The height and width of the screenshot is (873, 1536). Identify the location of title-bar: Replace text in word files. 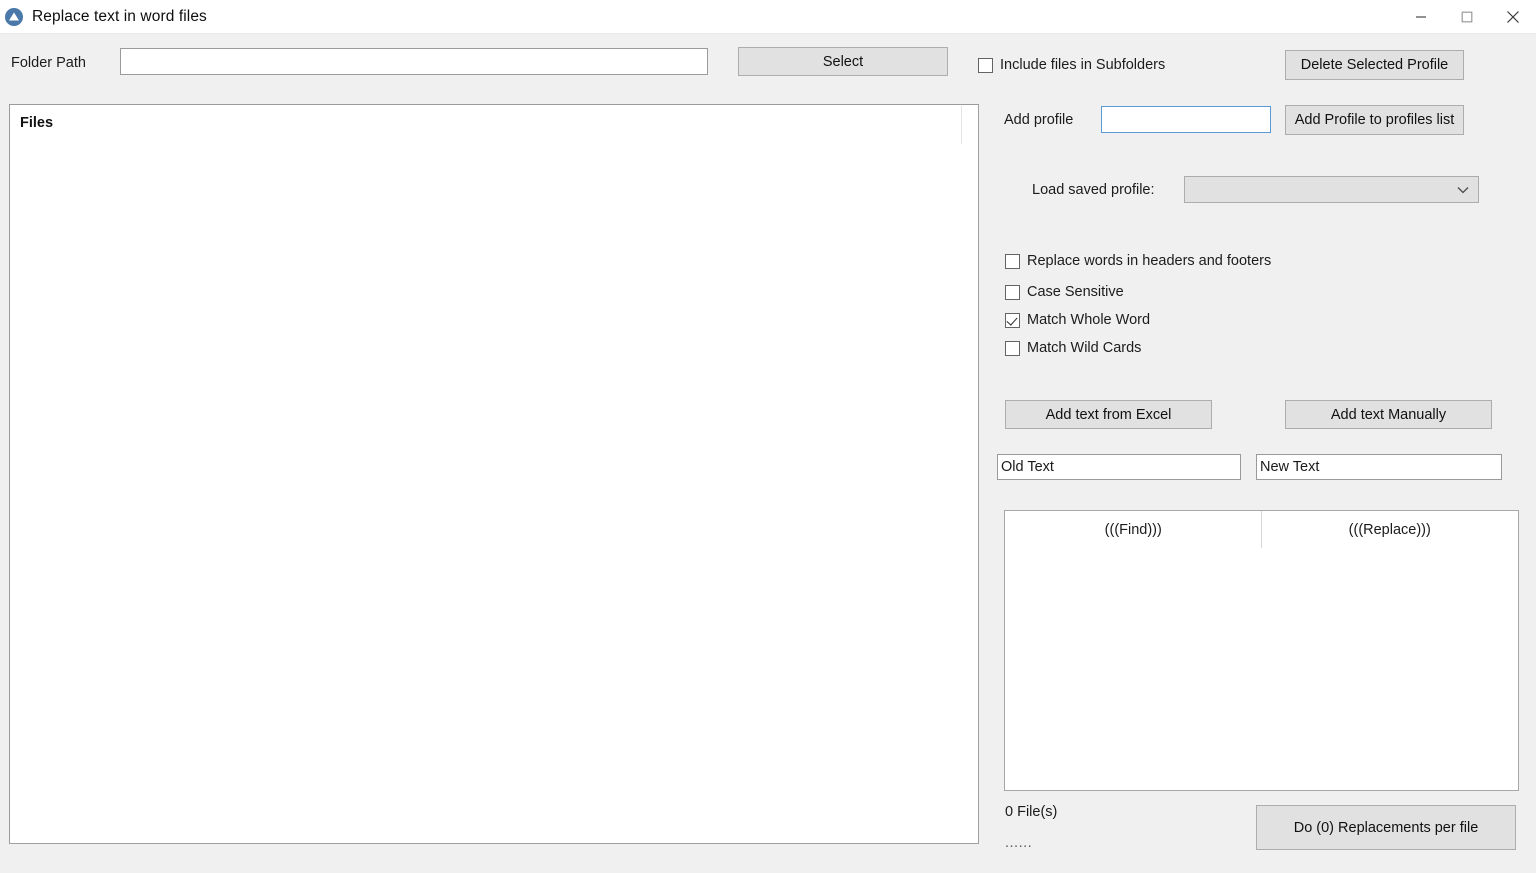
(768, 16).